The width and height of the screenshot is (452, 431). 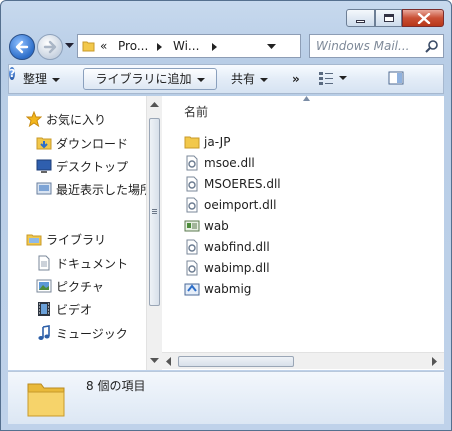 What do you see at coordinates (296, 79) in the screenshot?
I see `more-commands-button: »` at bounding box center [296, 79].